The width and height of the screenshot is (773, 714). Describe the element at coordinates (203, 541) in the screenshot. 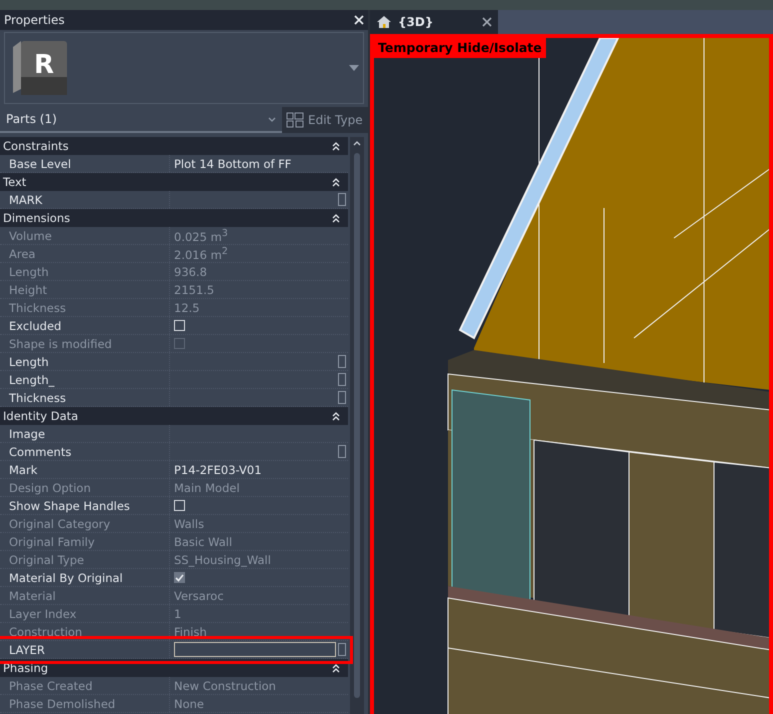

I see `property-value: Basic Wall` at that location.